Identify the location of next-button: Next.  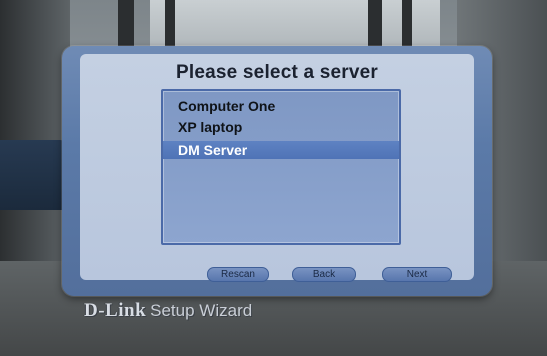
(417, 274).